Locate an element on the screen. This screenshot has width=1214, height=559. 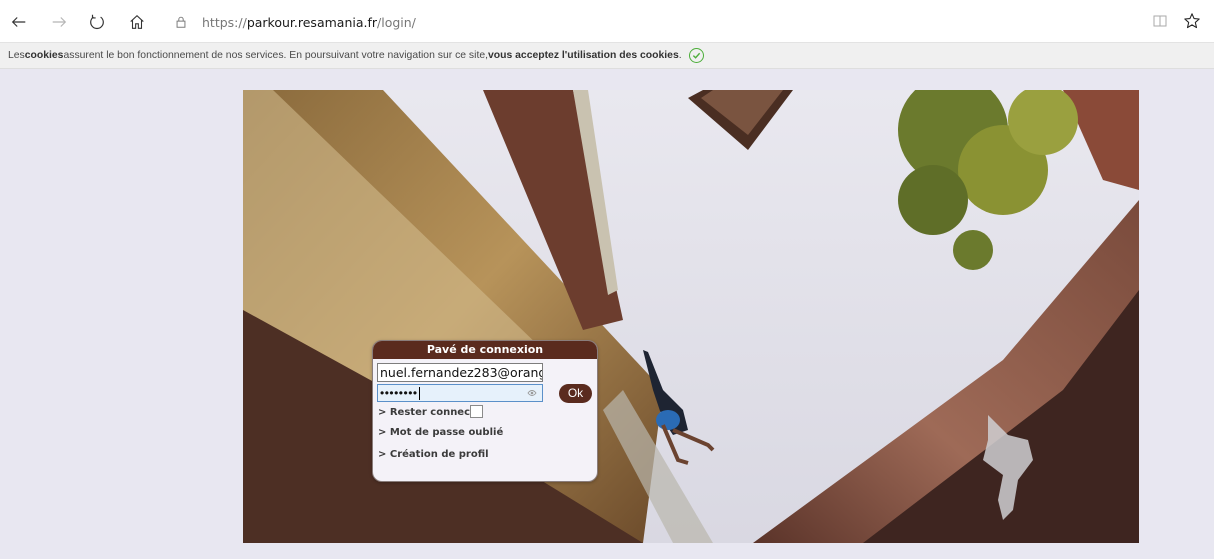
email-field: nuel.fernandez283@orange.fr is located at coordinates (460, 372).